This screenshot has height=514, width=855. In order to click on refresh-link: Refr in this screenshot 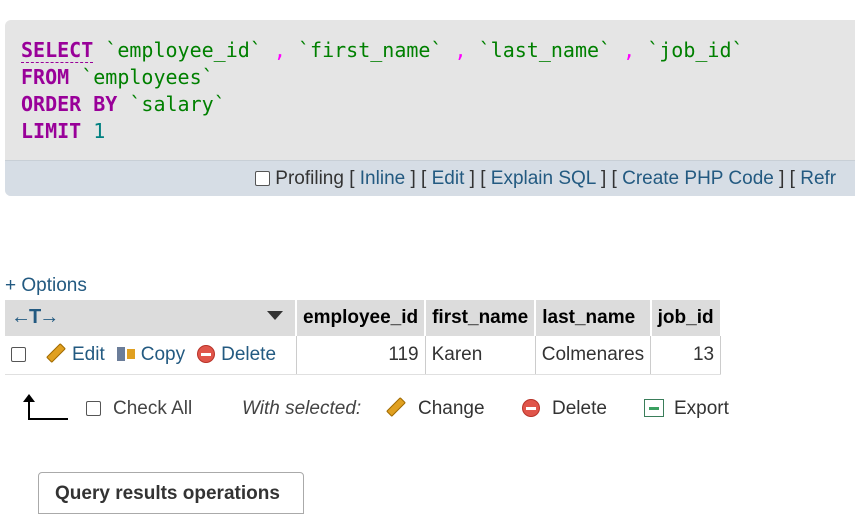, I will do `click(818, 178)`.